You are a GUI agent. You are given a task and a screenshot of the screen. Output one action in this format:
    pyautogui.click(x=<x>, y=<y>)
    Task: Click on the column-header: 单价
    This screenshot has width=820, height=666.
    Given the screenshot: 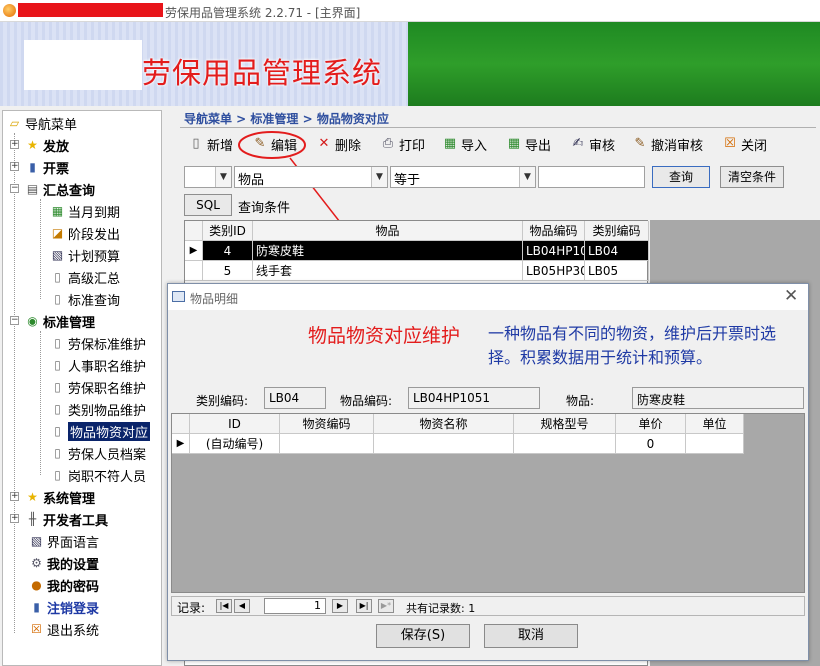 What is the action you would take?
    pyautogui.click(x=651, y=424)
    